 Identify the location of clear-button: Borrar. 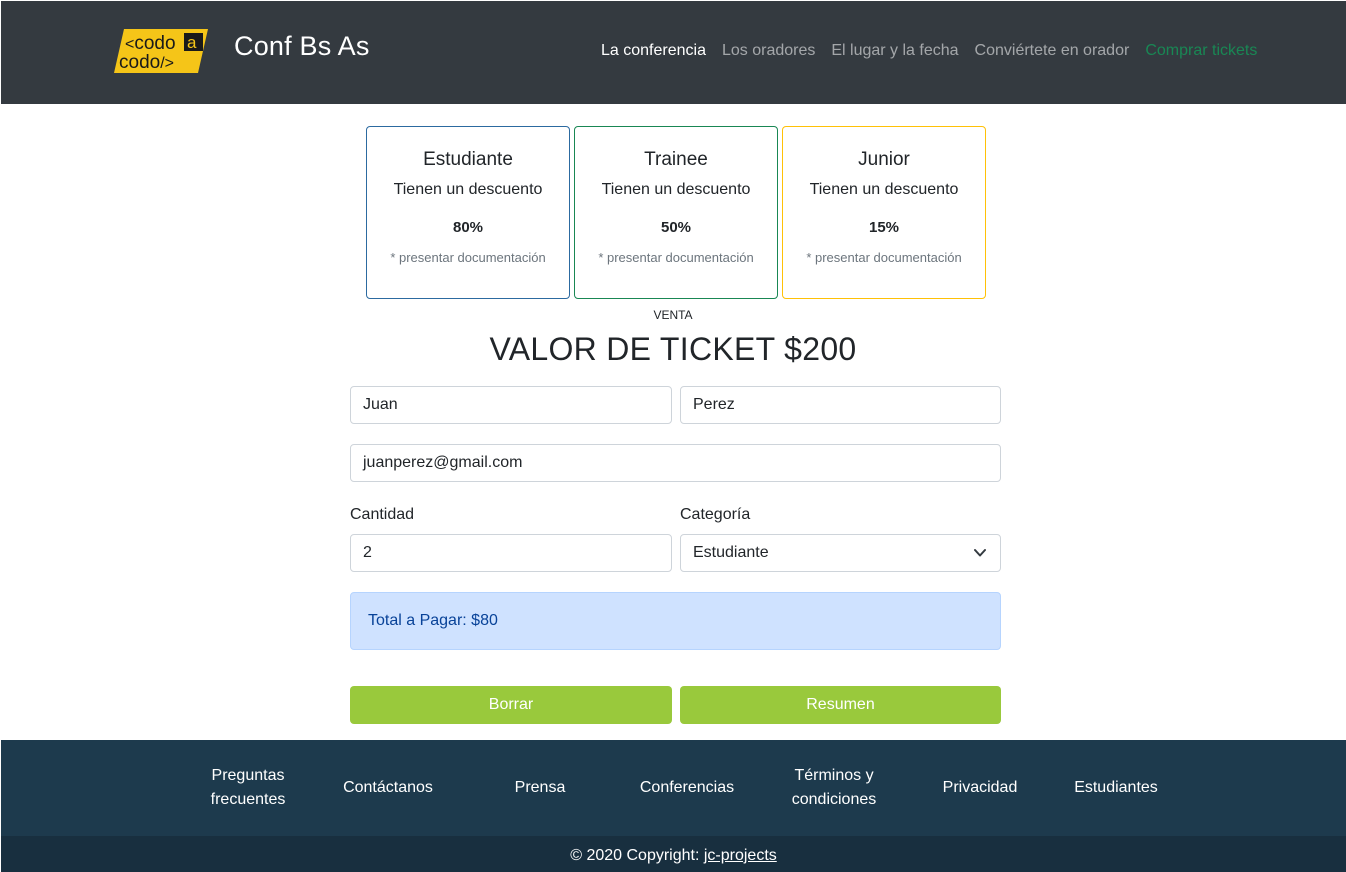
(511, 705).